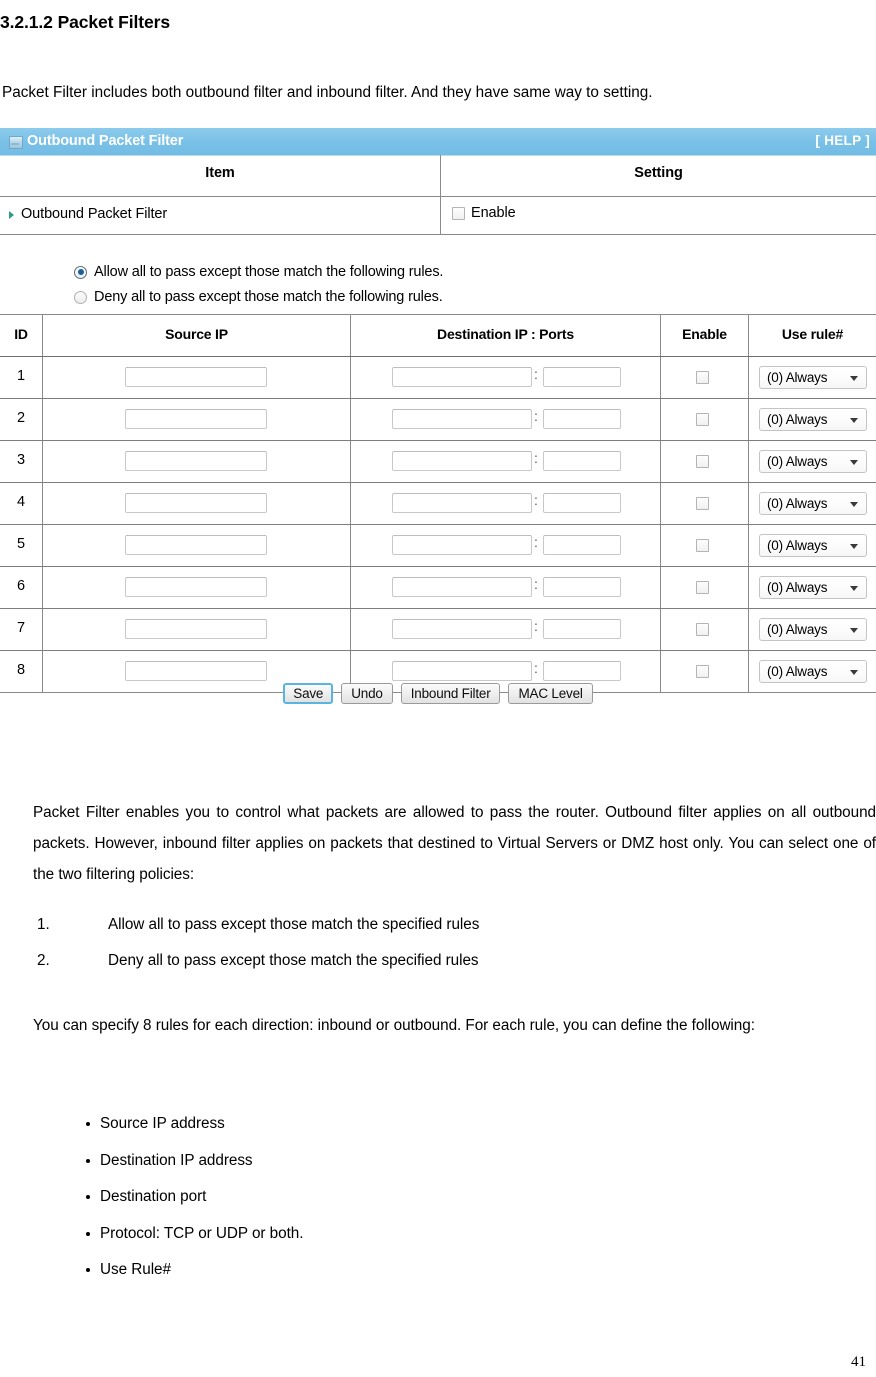 The width and height of the screenshot is (876, 1377). Describe the element at coordinates (21, 418) in the screenshot. I see `rule-id: 2` at that location.